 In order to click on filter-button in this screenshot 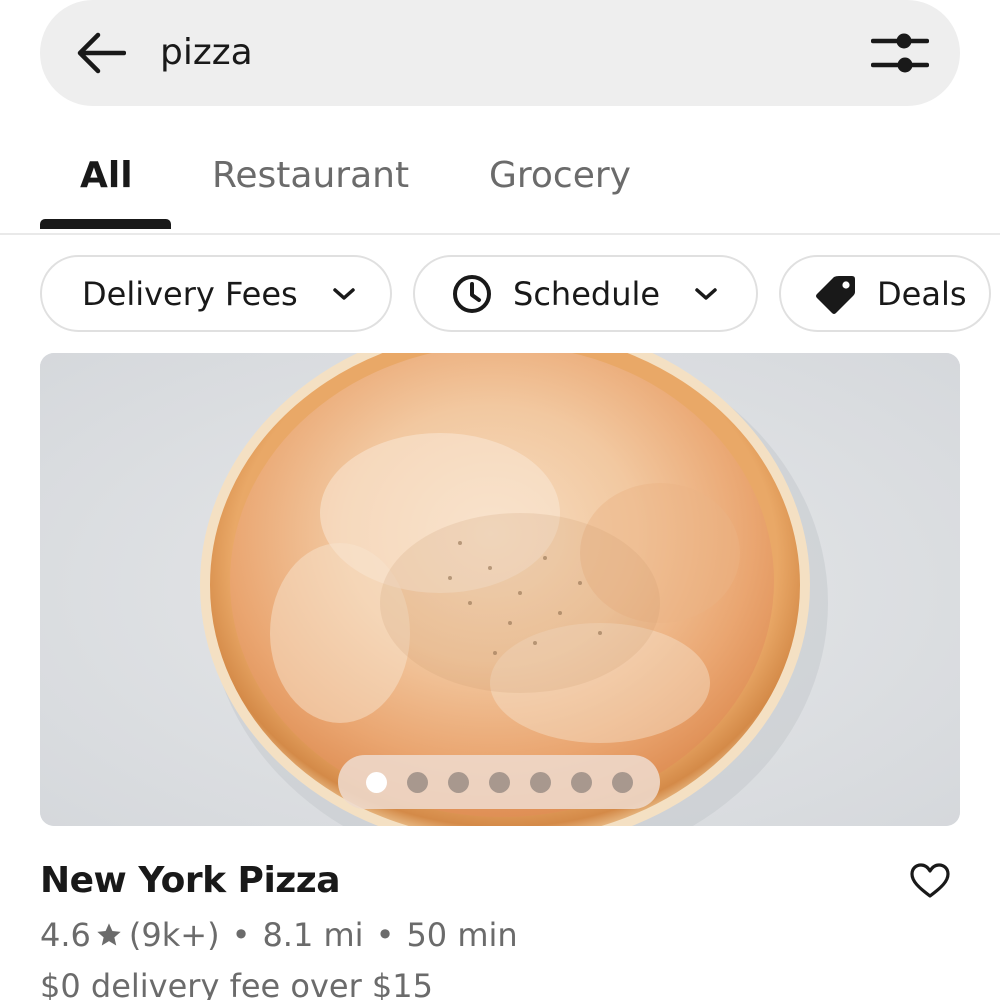, I will do `click(900, 53)`.